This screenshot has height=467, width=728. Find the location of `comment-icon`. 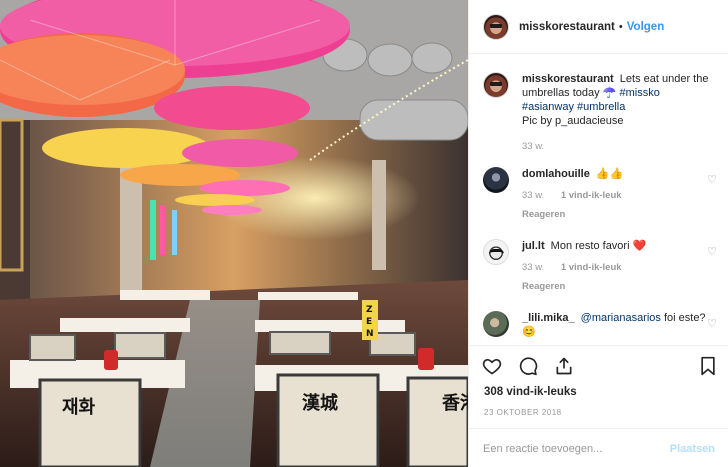

comment-icon is located at coordinates (528, 366).